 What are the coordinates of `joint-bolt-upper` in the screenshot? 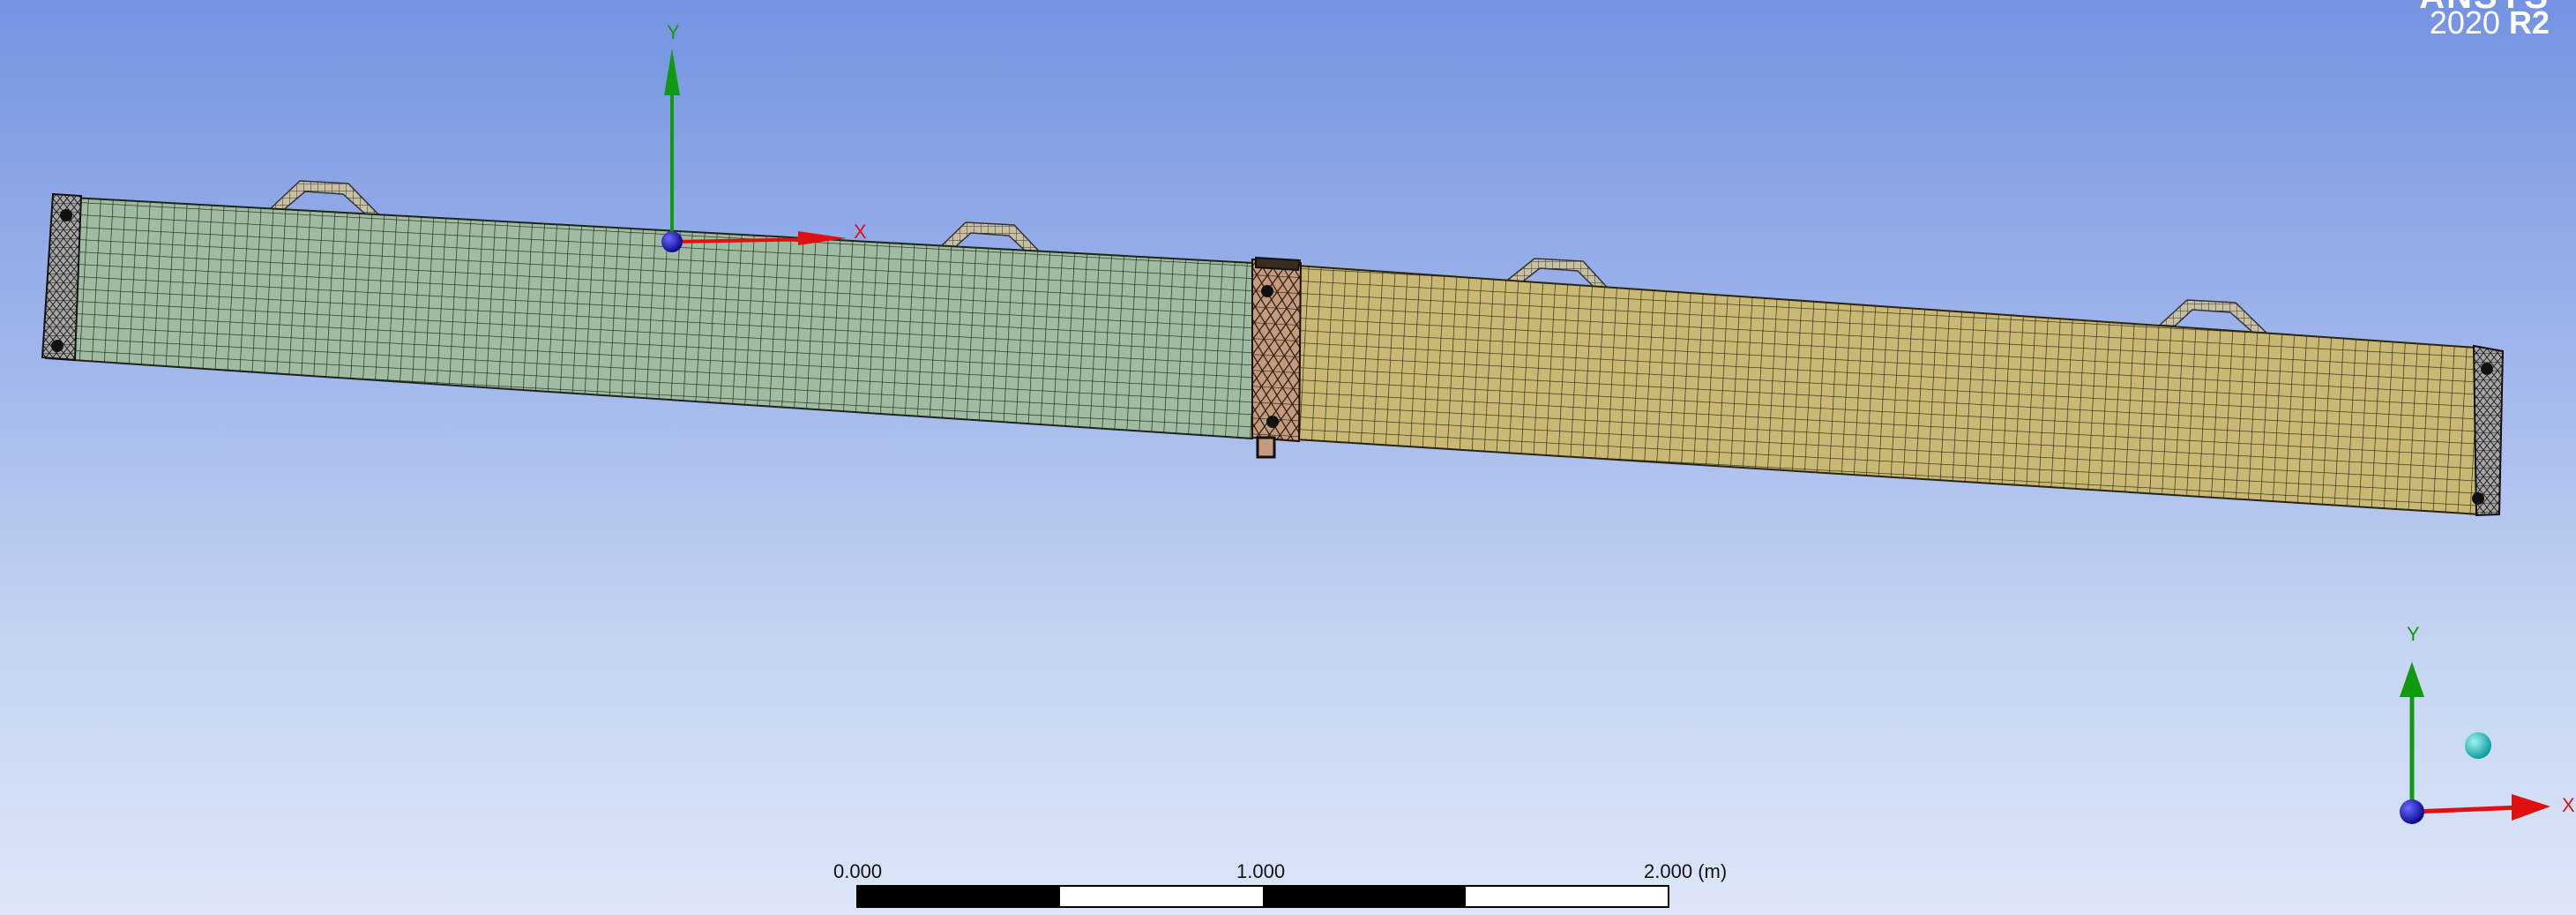 It's located at (1278, 264).